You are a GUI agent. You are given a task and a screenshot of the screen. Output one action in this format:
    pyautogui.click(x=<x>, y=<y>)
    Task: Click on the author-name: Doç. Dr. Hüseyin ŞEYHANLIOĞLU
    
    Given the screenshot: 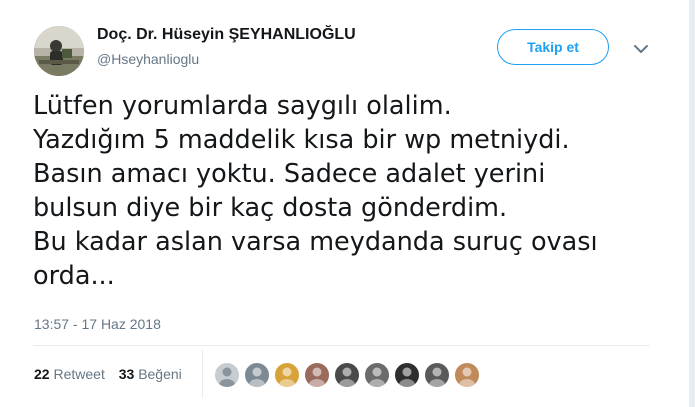 What is the action you would take?
    pyautogui.click(x=226, y=35)
    